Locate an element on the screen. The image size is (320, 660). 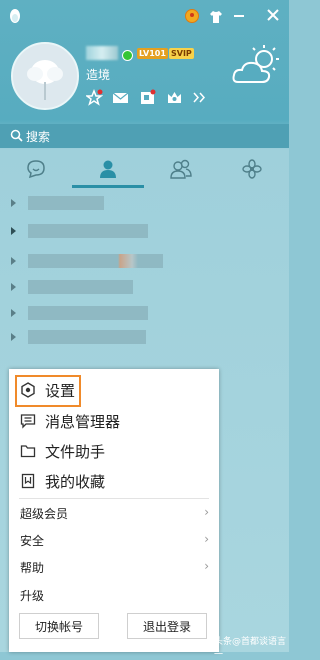
star-plugin-icon is located at coordinates (94, 97).